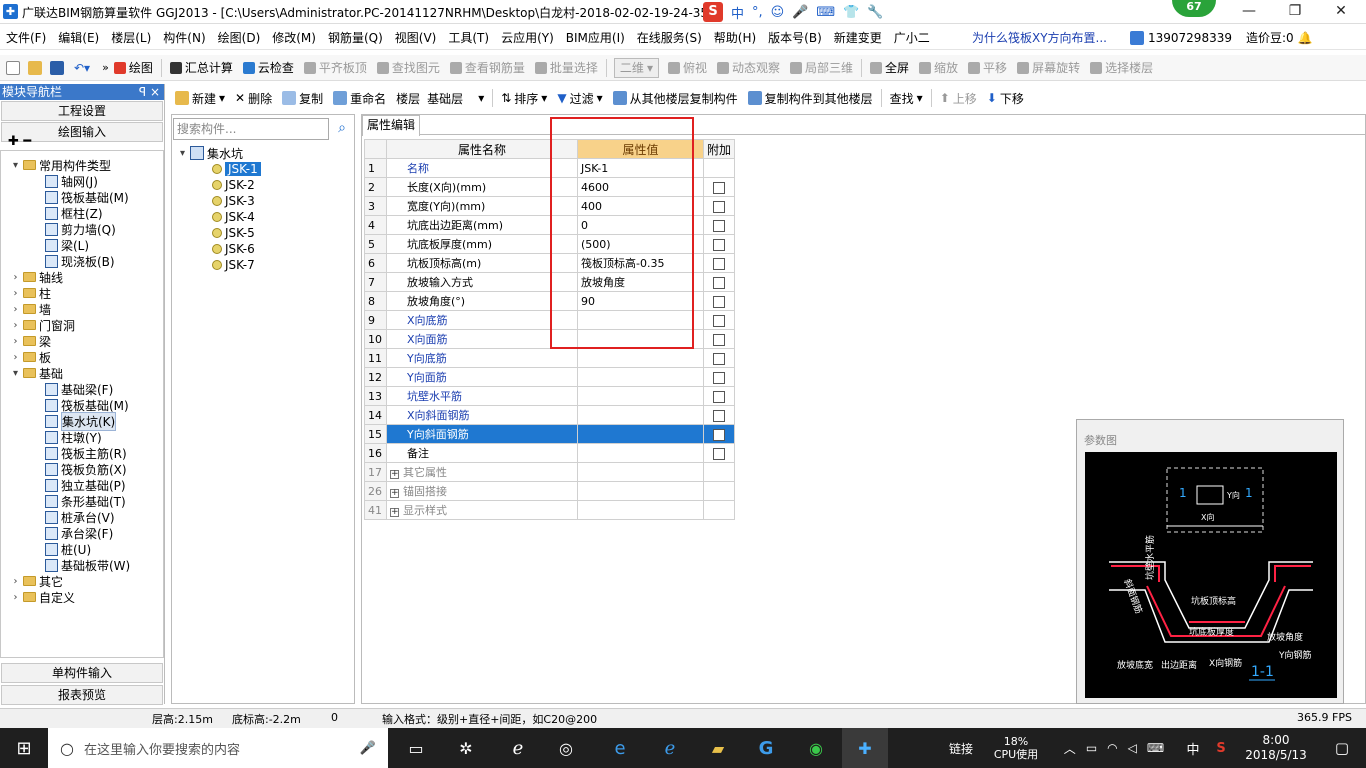  What do you see at coordinates (57, 67) in the screenshot?
I see `save-icon` at bounding box center [57, 67].